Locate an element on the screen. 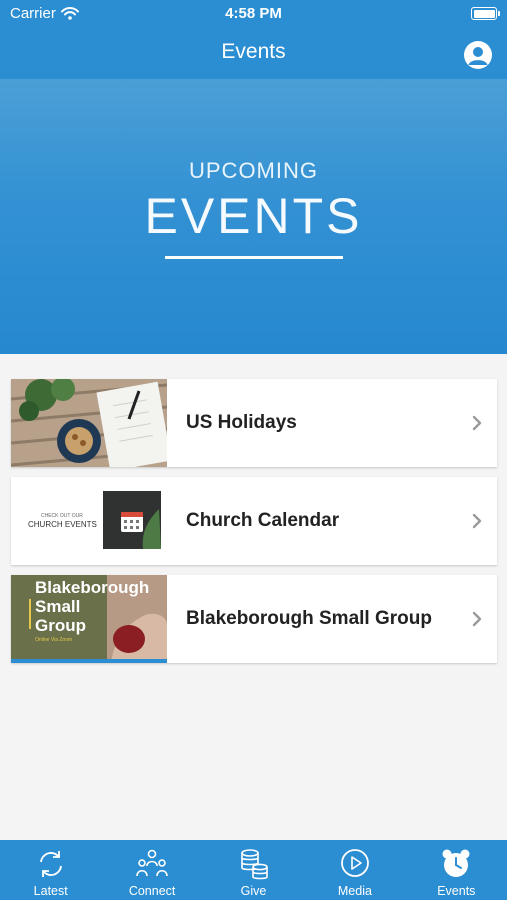  play-icon is located at coordinates (355, 863).